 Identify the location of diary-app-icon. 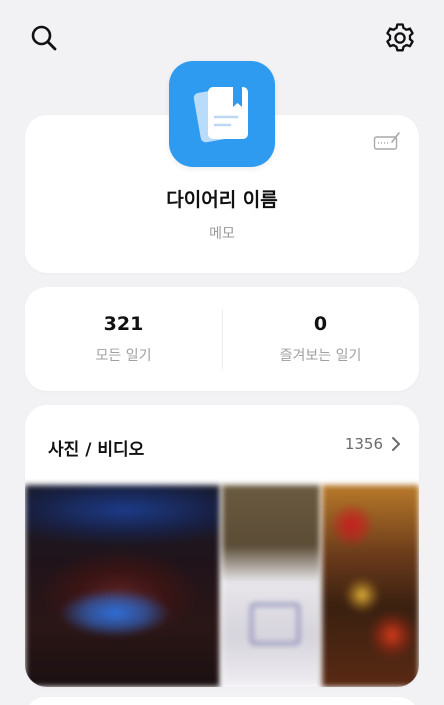
(222, 114).